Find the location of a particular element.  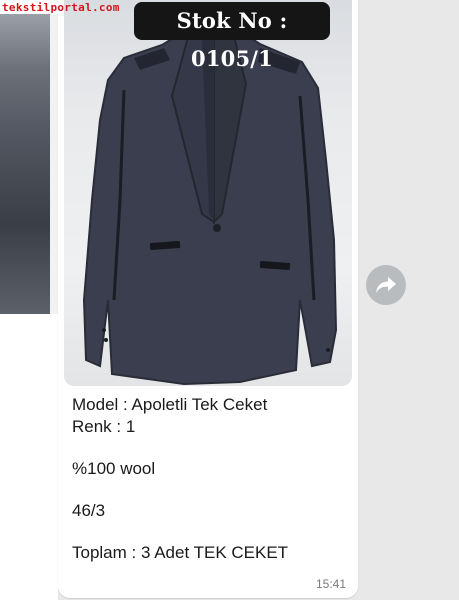

clothing-rack-photo-edge is located at coordinates (25, 164).